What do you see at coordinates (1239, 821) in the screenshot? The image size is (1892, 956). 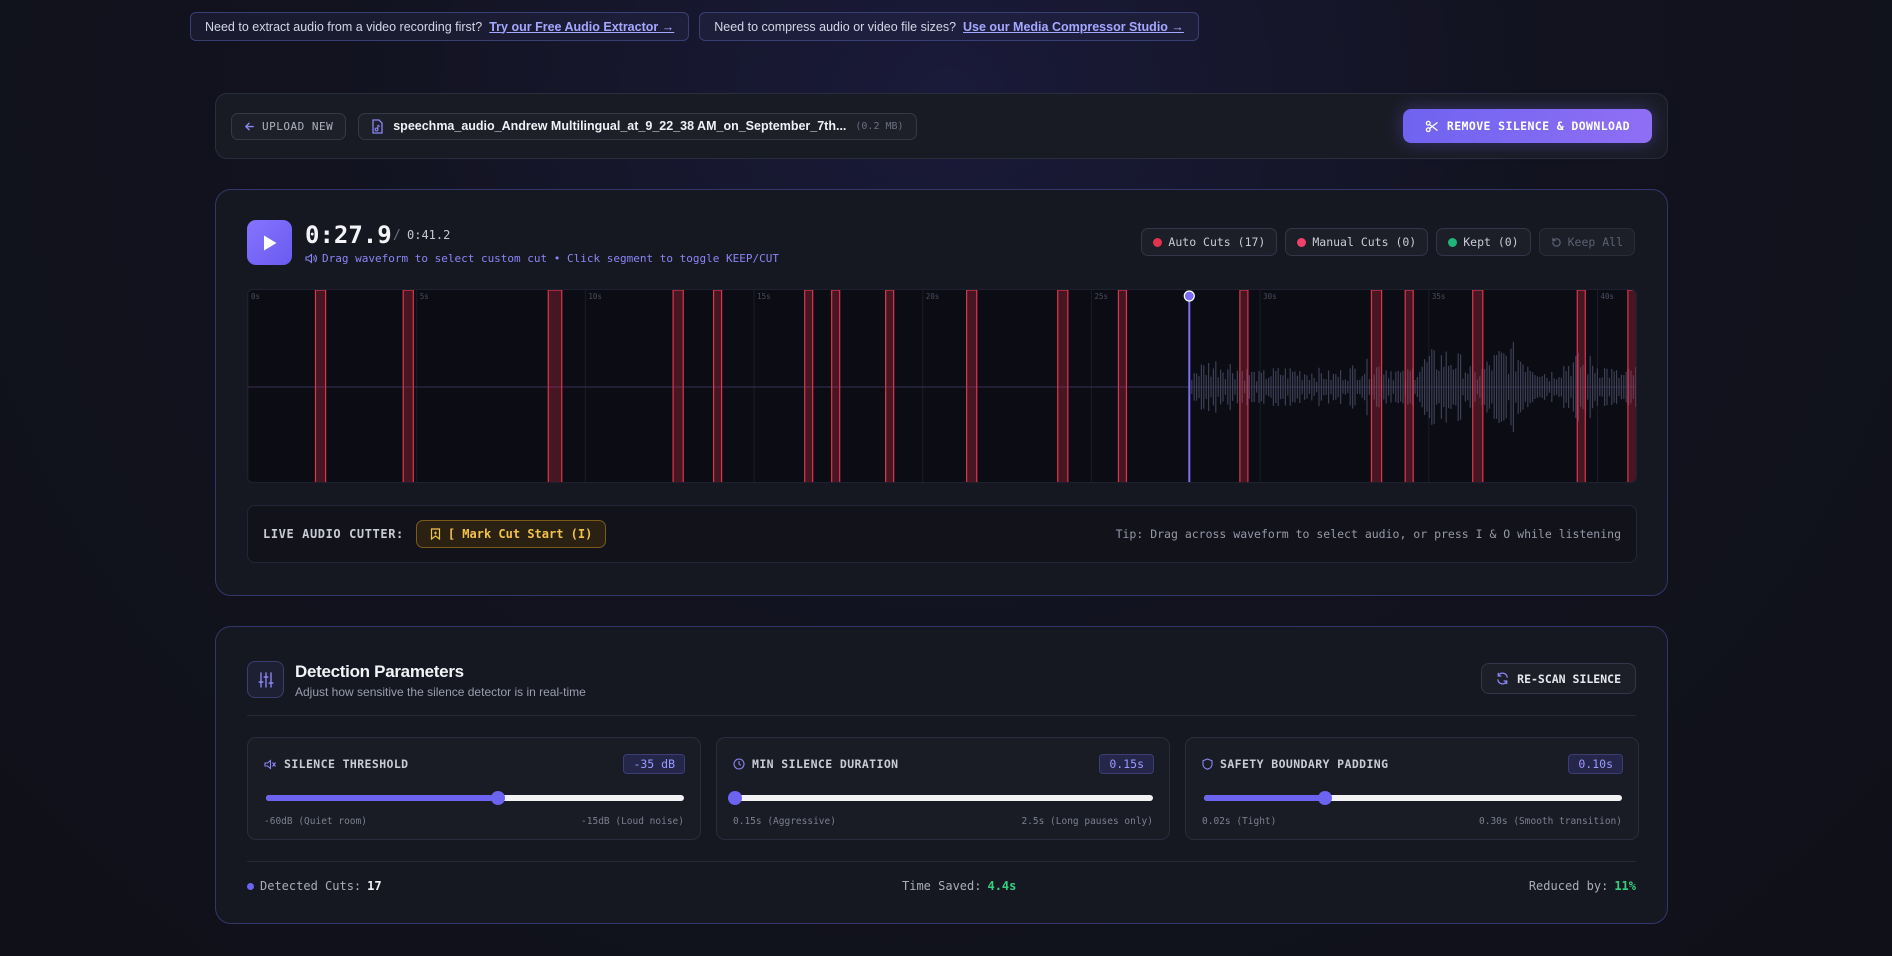 I see `slider-min-label: 0.02s (Tight)` at bounding box center [1239, 821].